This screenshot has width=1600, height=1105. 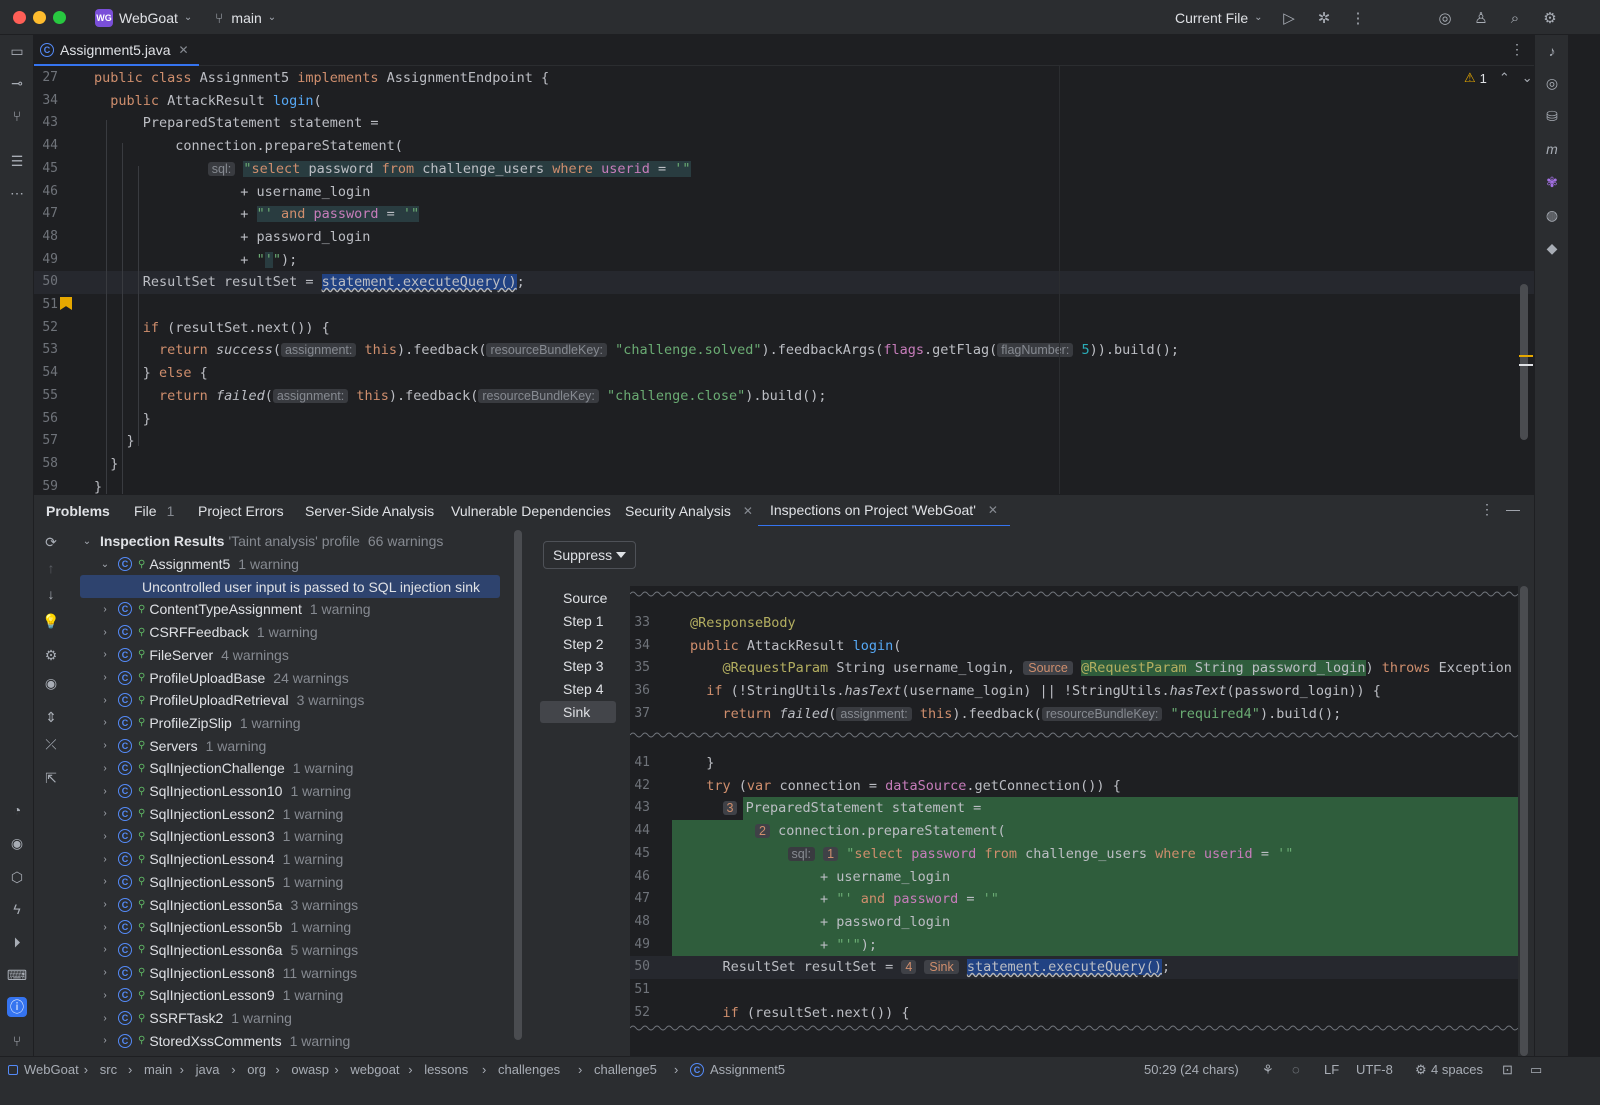 What do you see at coordinates (46, 260) in the screenshot?
I see `line-number: 49` at bounding box center [46, 260].